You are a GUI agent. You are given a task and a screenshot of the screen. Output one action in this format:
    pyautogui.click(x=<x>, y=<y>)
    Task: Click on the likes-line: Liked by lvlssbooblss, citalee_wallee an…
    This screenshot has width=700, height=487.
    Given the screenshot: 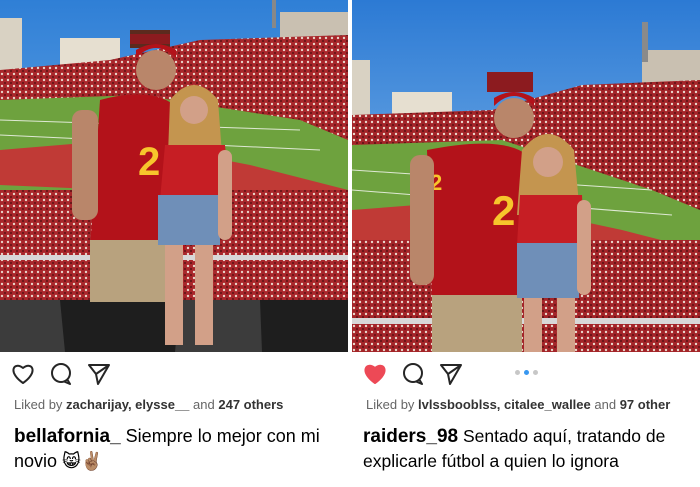 What is the action you would take?
    pyautogui.click(x=518, y=404)
    